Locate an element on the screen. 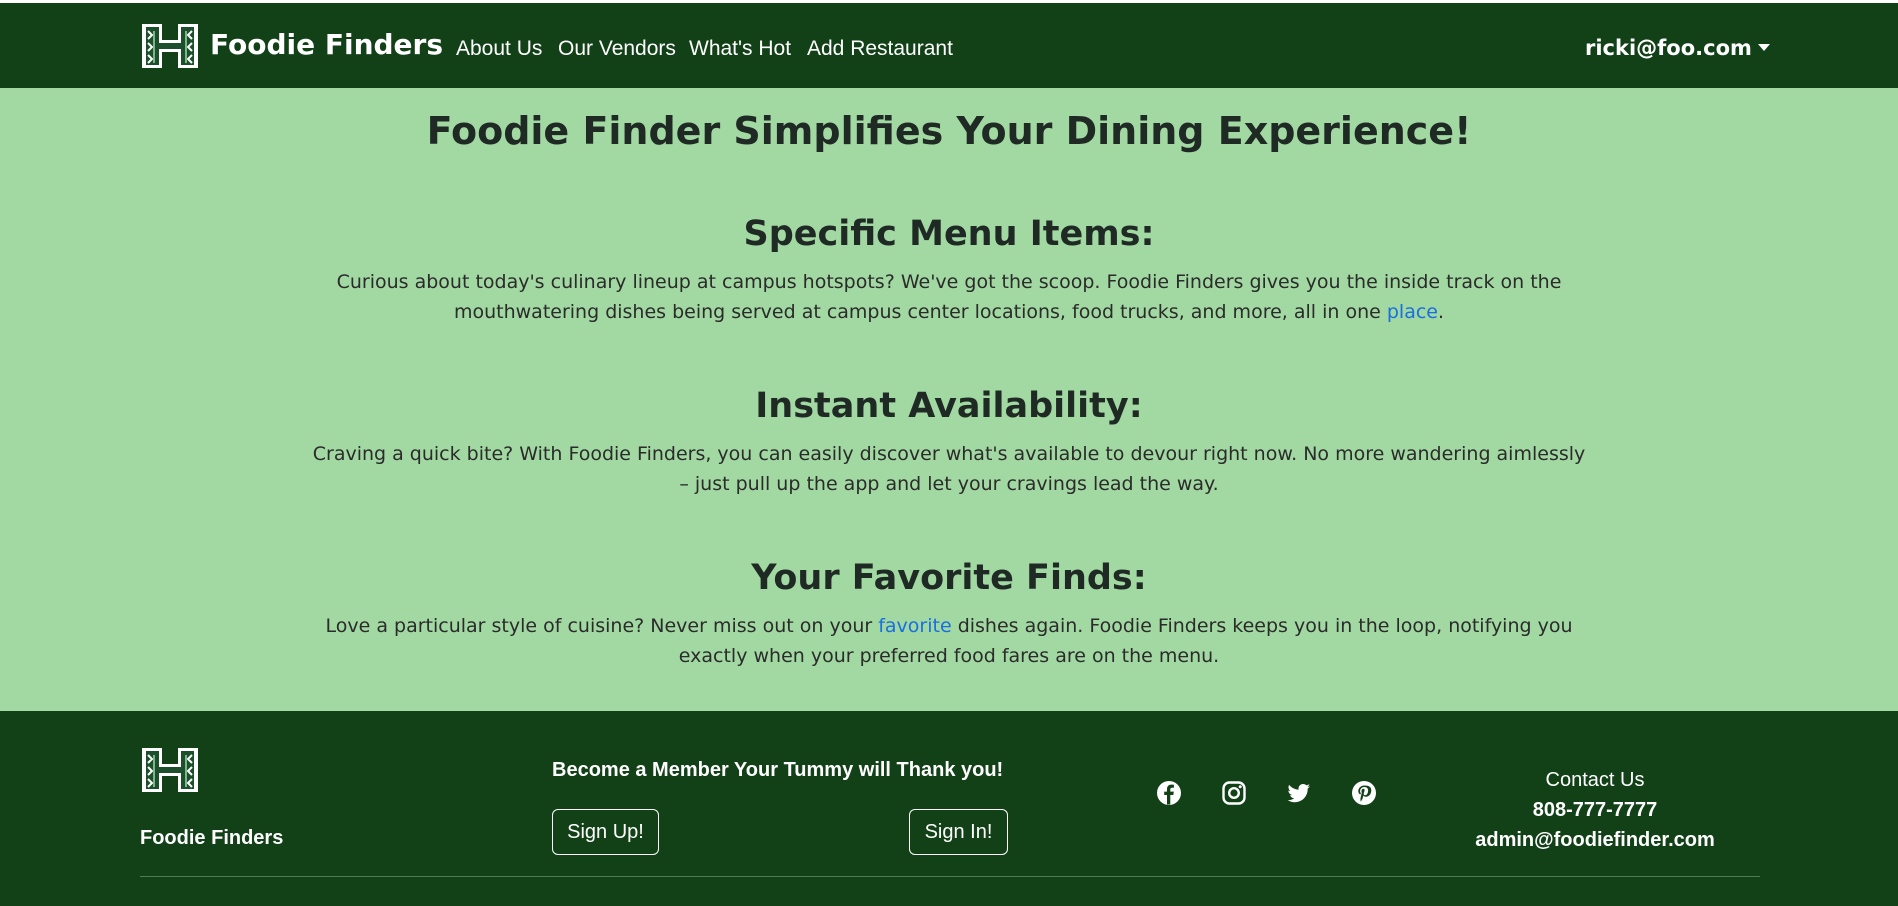 This screenshot has width=1898, height=906. user-email: ricki@foo.com is located at coordinates (1668, 48).